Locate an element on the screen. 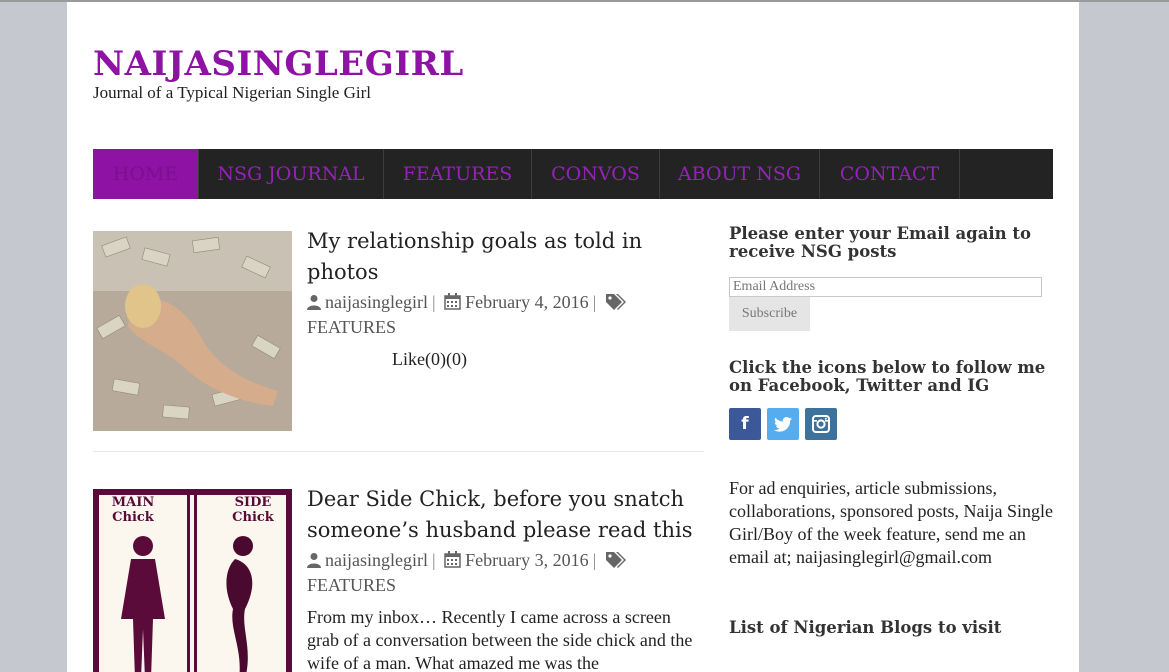 The image size is (1169, 672). nav-contact: CONTACT is located at coordinates (890, 174).